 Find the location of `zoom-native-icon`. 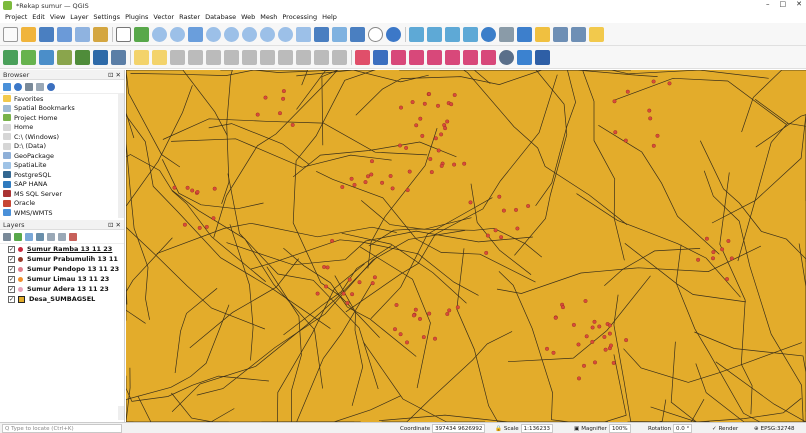

zoom-native-icon is located at coordinates (249, 34).